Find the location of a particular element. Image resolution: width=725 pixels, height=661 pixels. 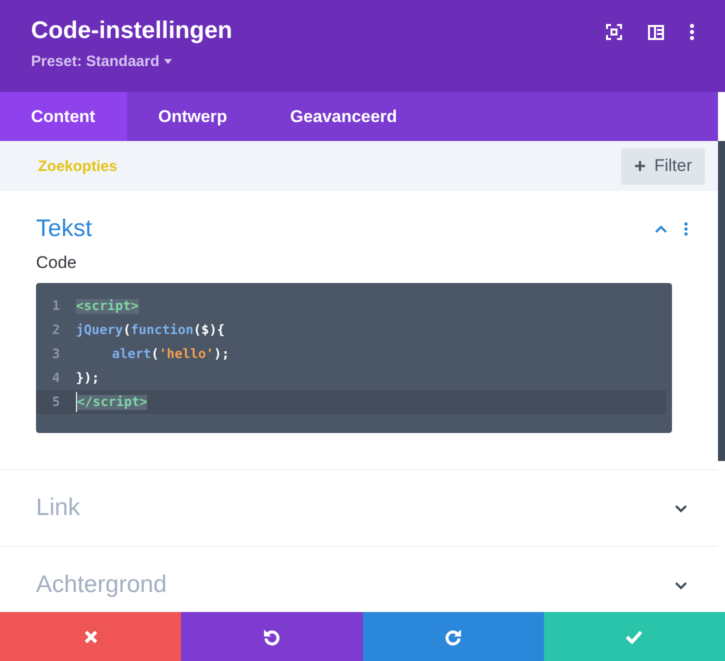

sidebar-layout-icon is located at coordinates (656, 32).